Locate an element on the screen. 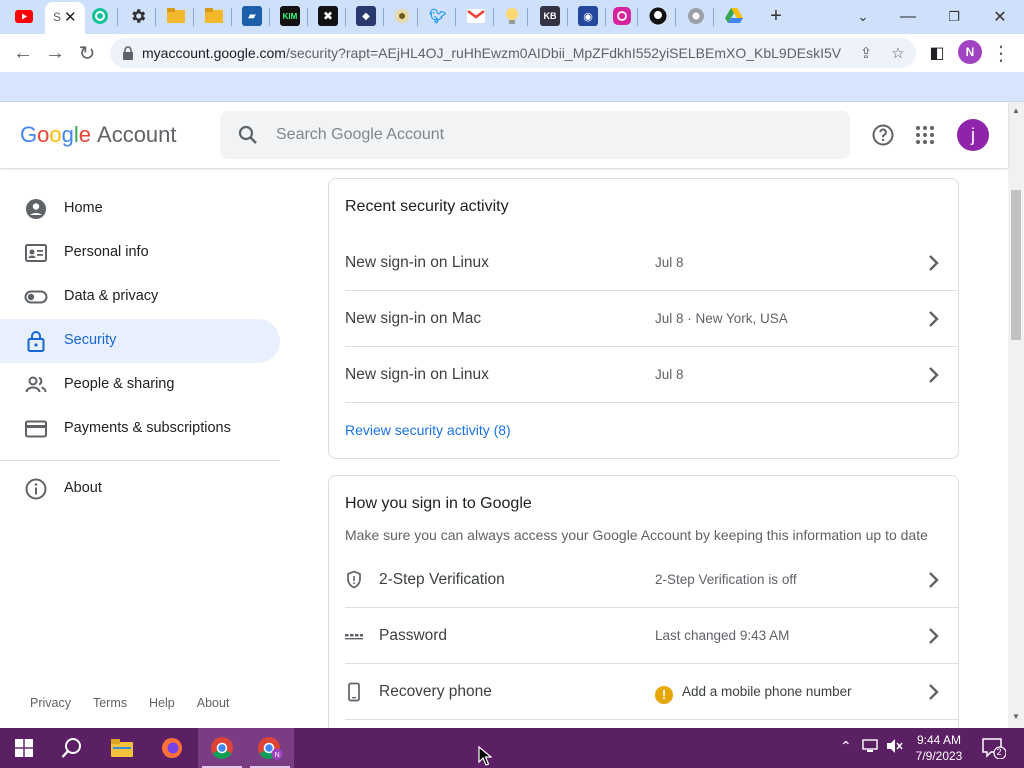 The height and width of the screenshot is (768, 1024). tab-close-icon: ✕ is located at coordinates (70, 17).